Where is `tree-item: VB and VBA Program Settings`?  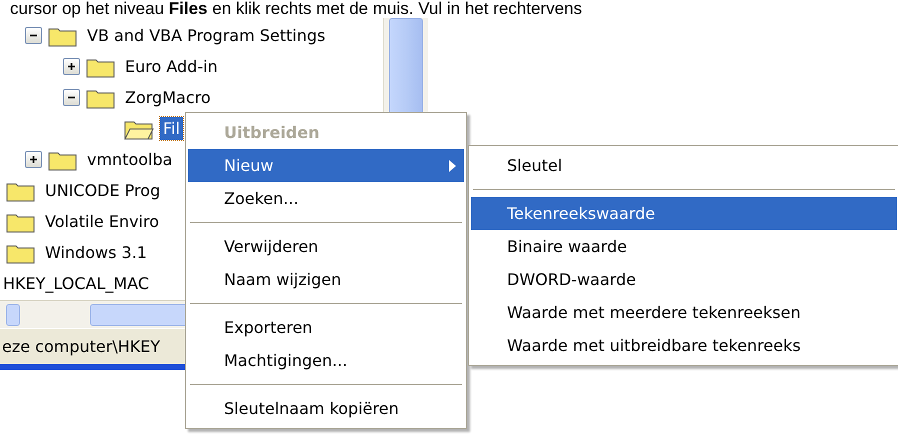 tree-item: VB and VBA Program Settings is located at coordinates (206, 35).